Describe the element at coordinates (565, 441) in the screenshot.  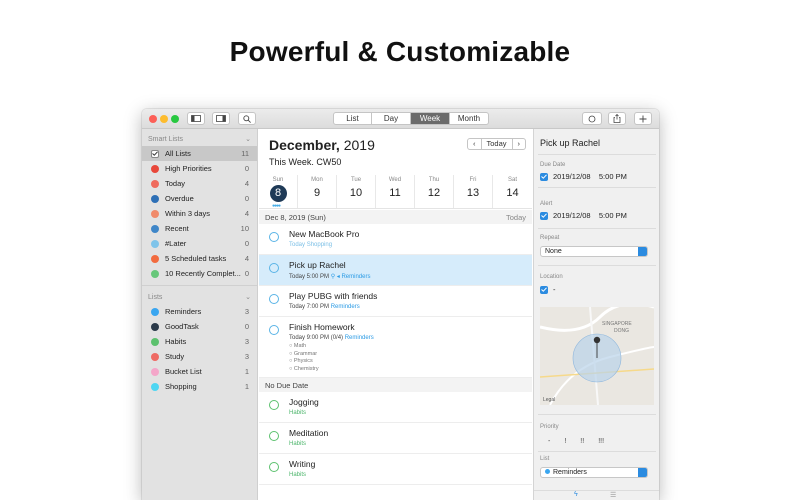
I see `priority-low: !` at that location.